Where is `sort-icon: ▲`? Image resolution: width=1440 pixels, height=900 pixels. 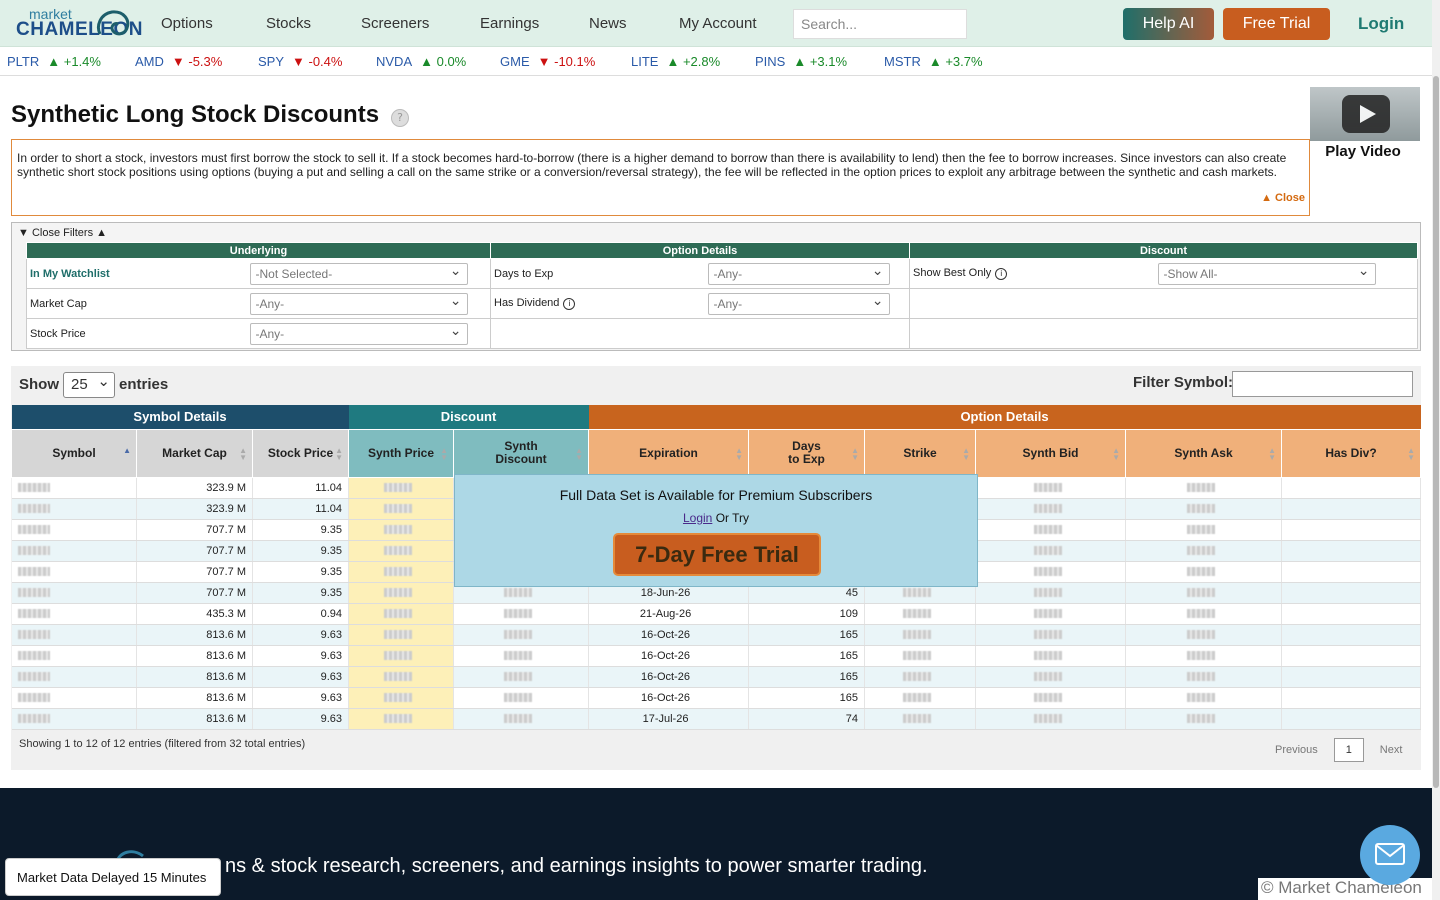 sort-icon: ▲ is located at coordinates (127, 450).